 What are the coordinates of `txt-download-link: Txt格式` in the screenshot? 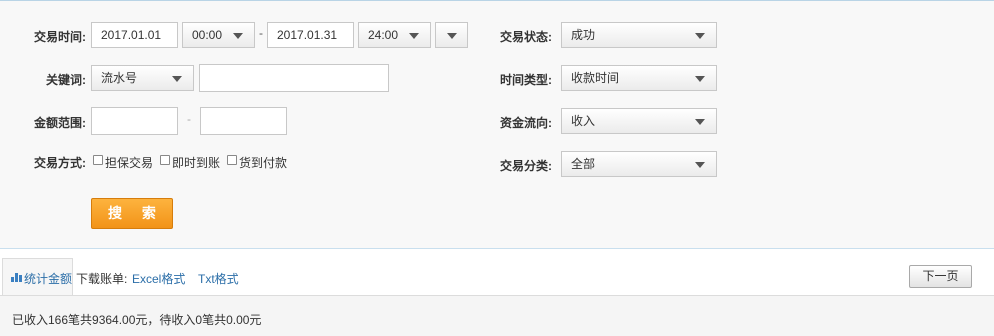 It's located at (218, 278).